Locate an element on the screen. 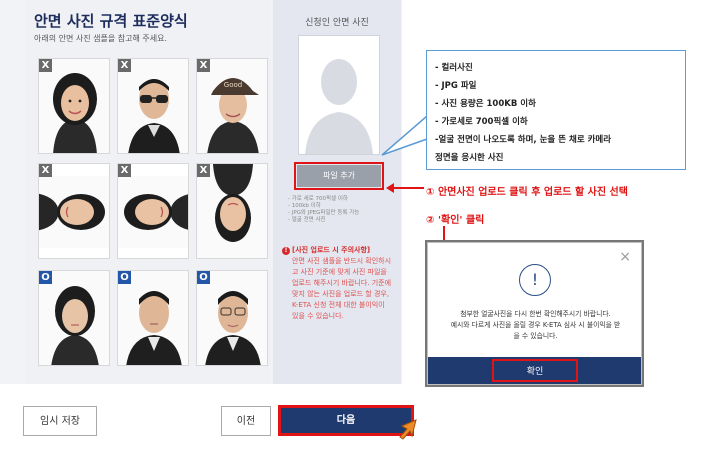  dialog-message-line: 예시와 다르게 사진을 올릴 경우 K-ETA 심사 시 불이익을 받 is located at coordinates (535, 325).